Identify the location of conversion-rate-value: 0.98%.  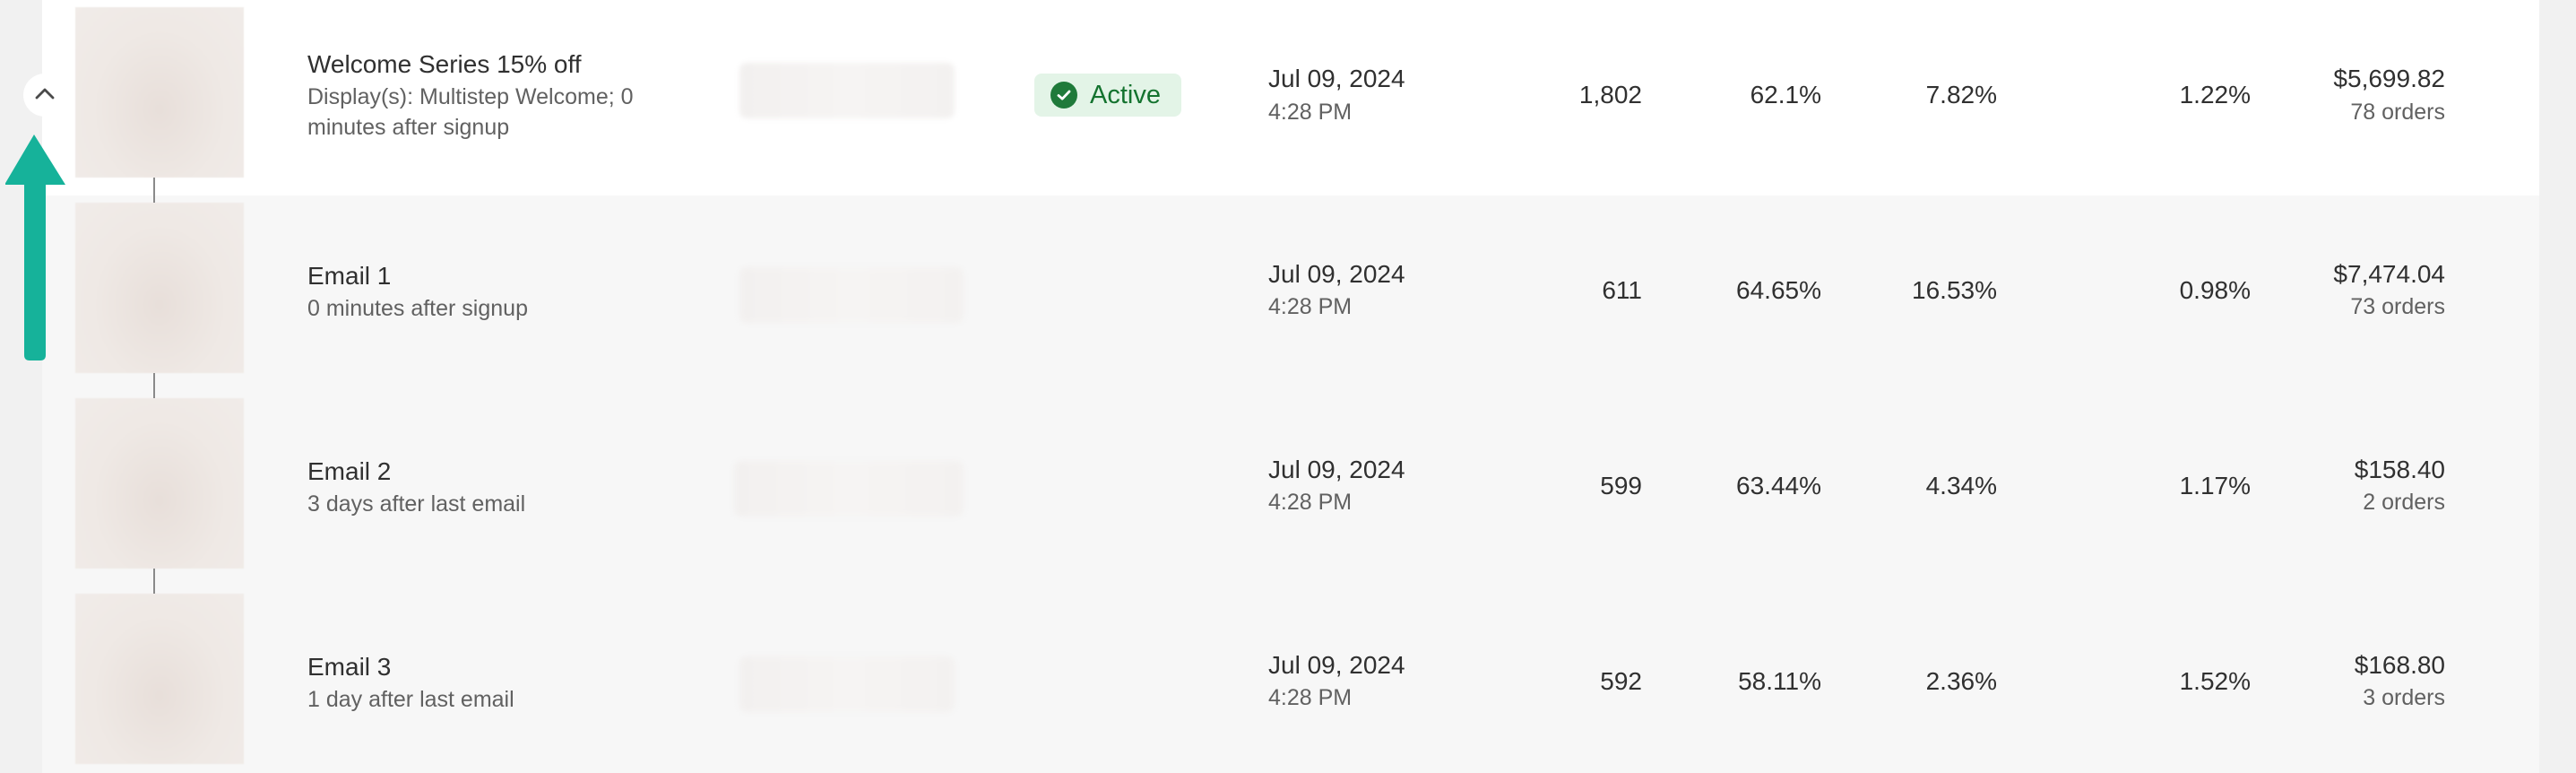
(2215, 290).